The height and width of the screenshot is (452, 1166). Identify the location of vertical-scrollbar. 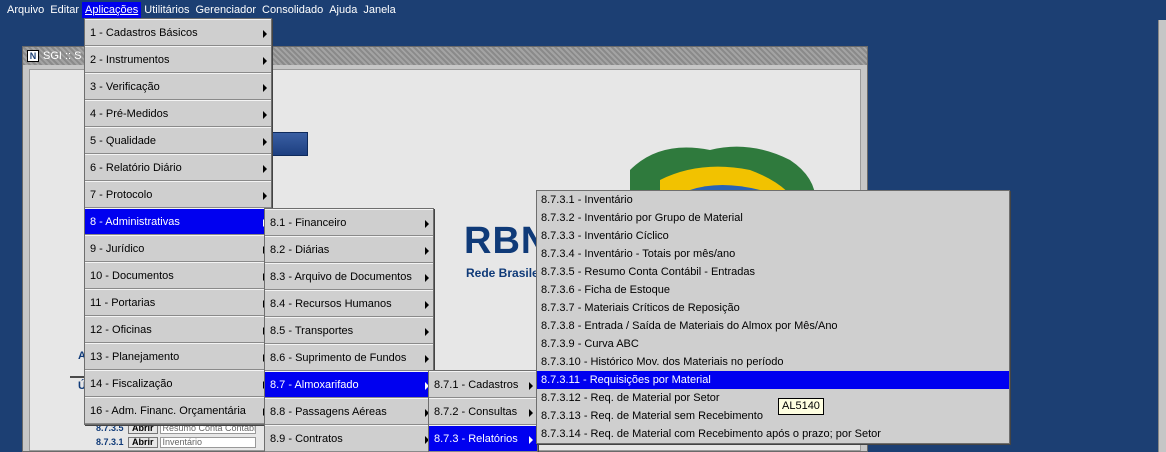
(1162, 236).